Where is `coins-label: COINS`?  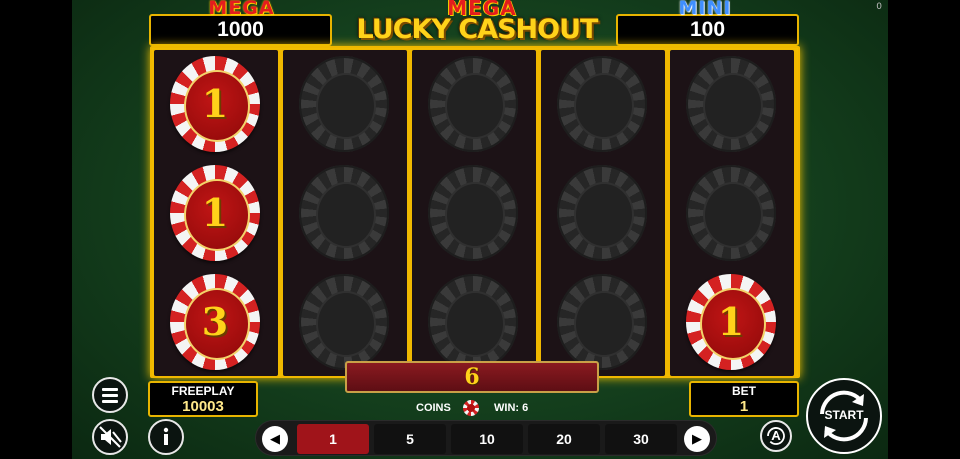
coins-label: COINS is located at coordinates (433, 408).